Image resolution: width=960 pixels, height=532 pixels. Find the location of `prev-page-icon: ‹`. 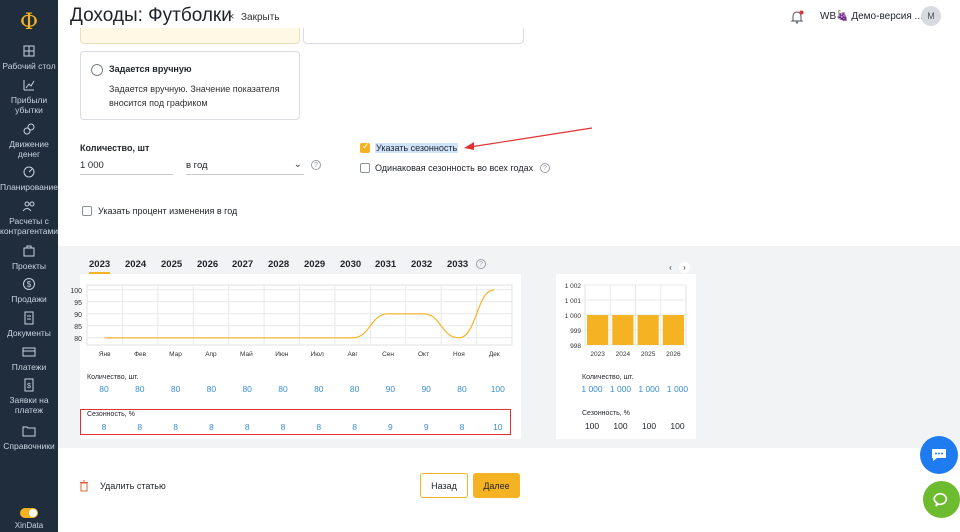

prev-page-icon: ‹ is located at coordinates (670, 267).